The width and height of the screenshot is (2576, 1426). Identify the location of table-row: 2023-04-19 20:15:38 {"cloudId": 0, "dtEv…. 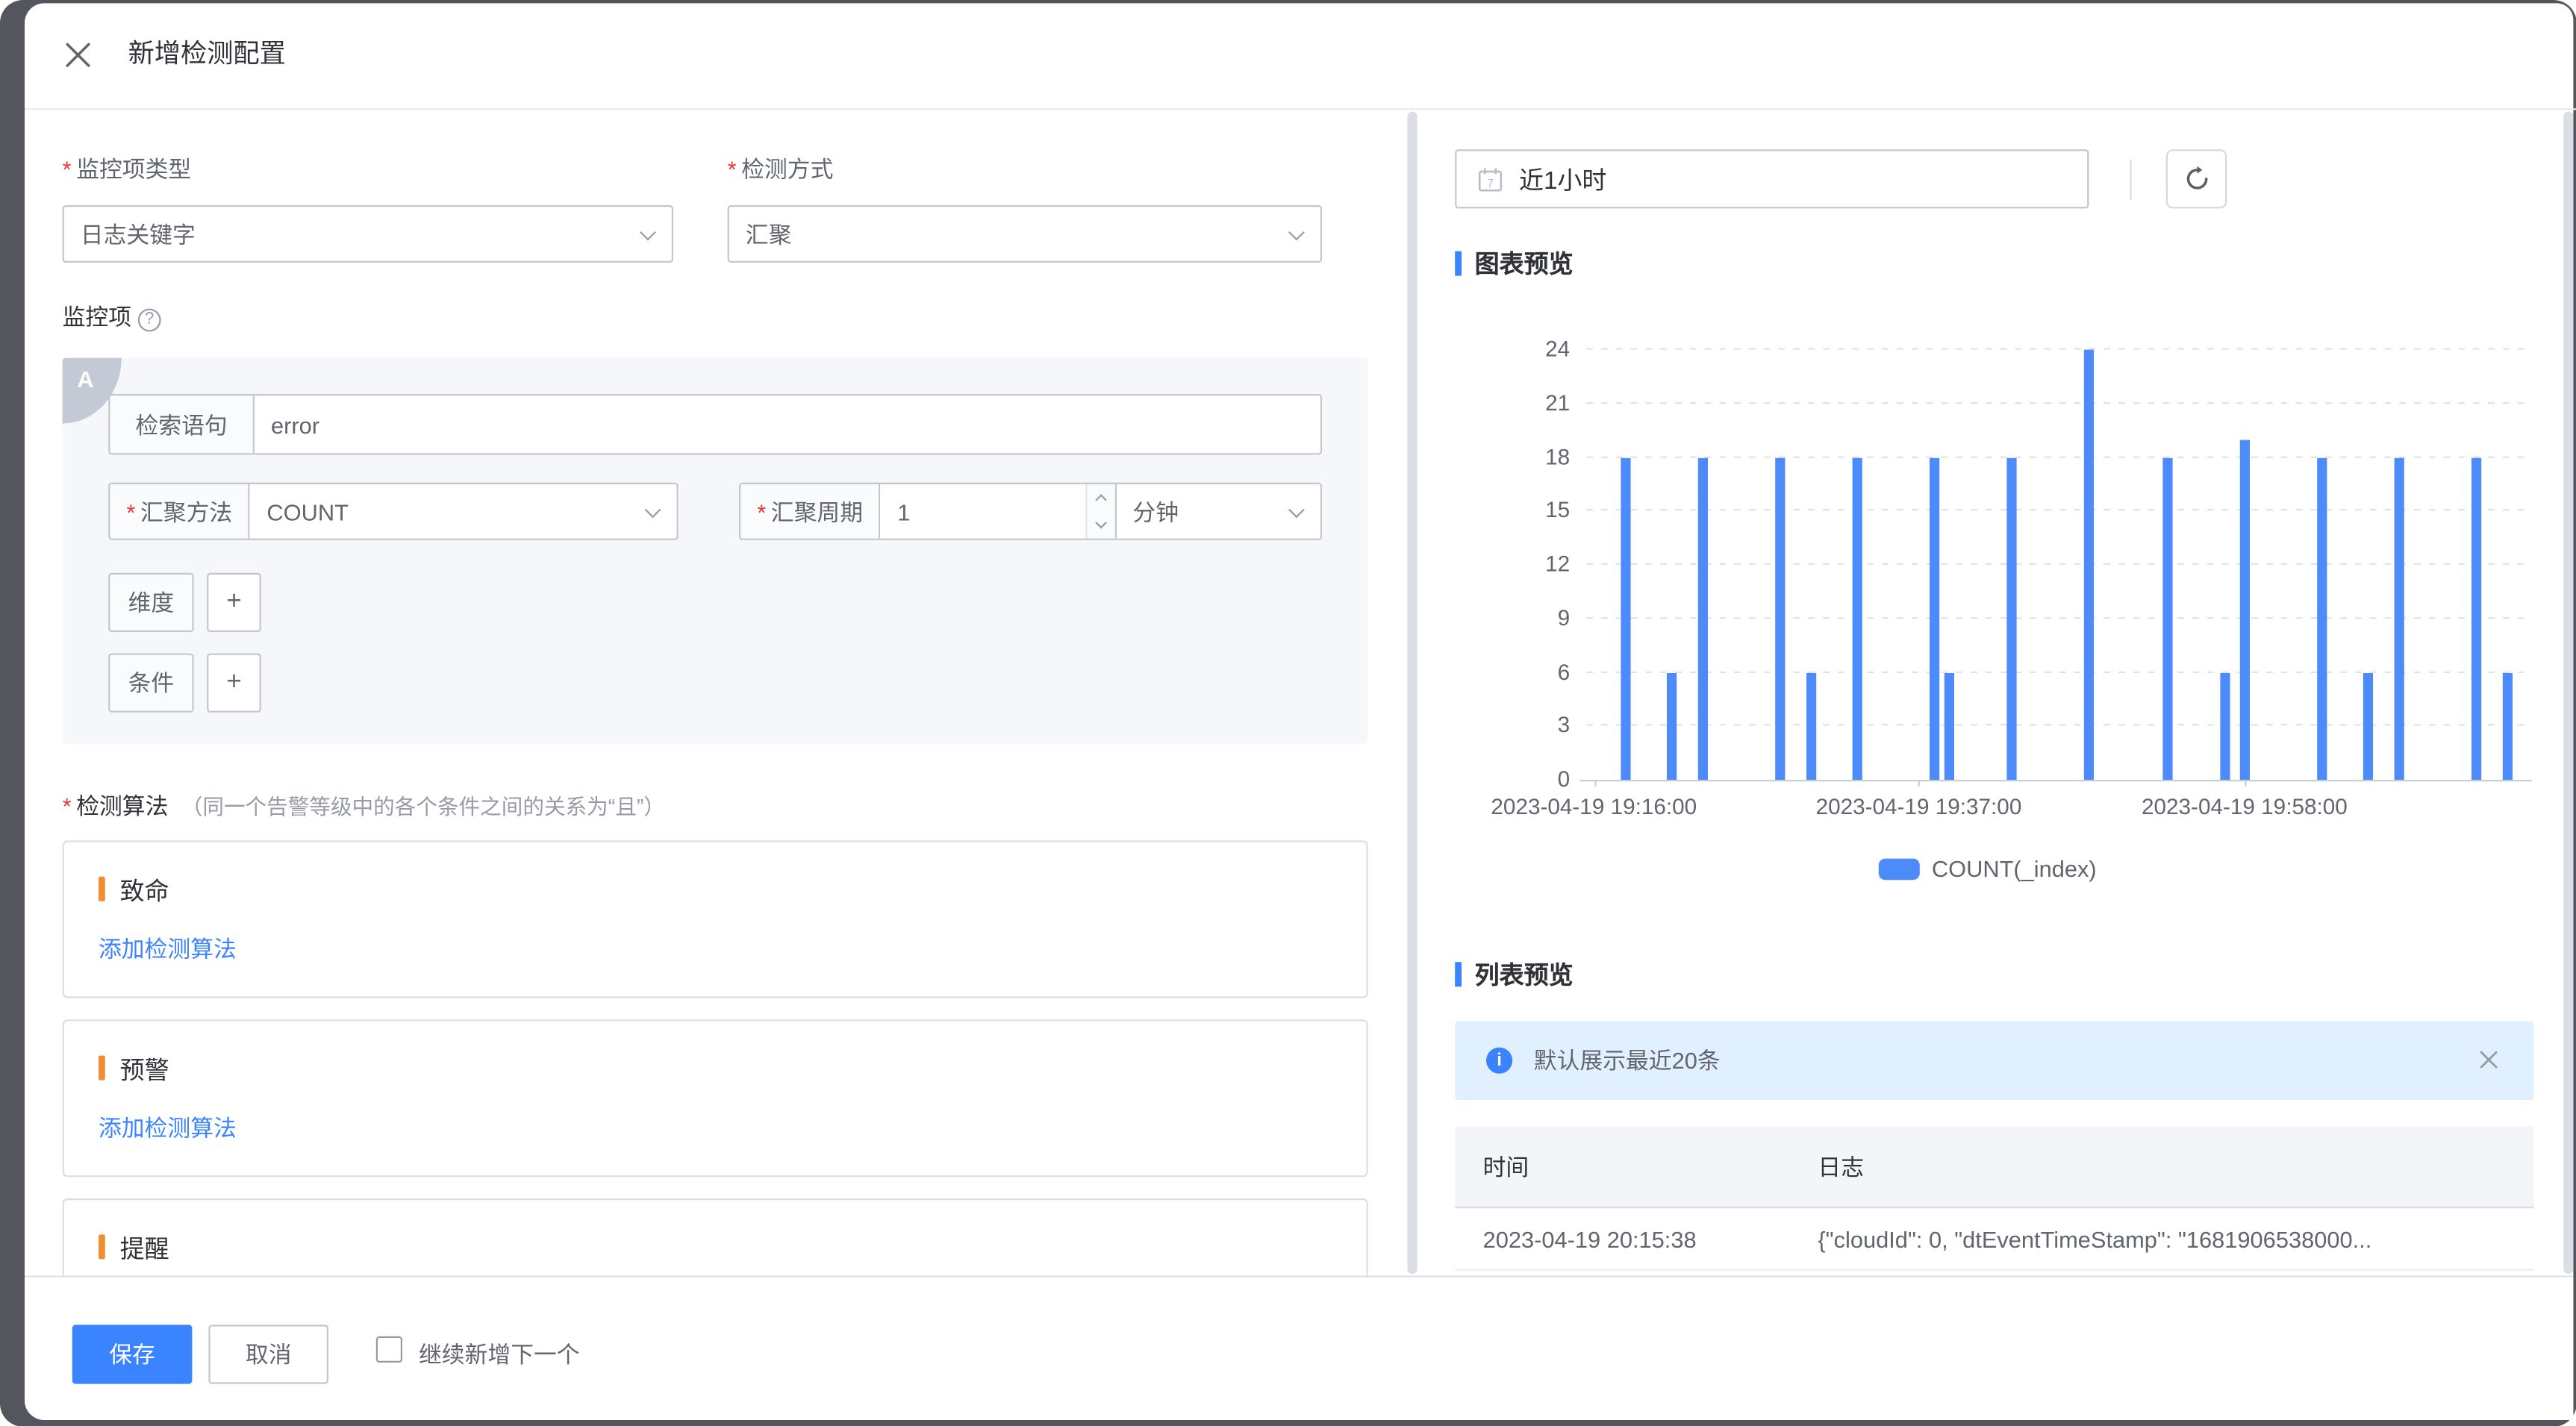
(1994, 1240).